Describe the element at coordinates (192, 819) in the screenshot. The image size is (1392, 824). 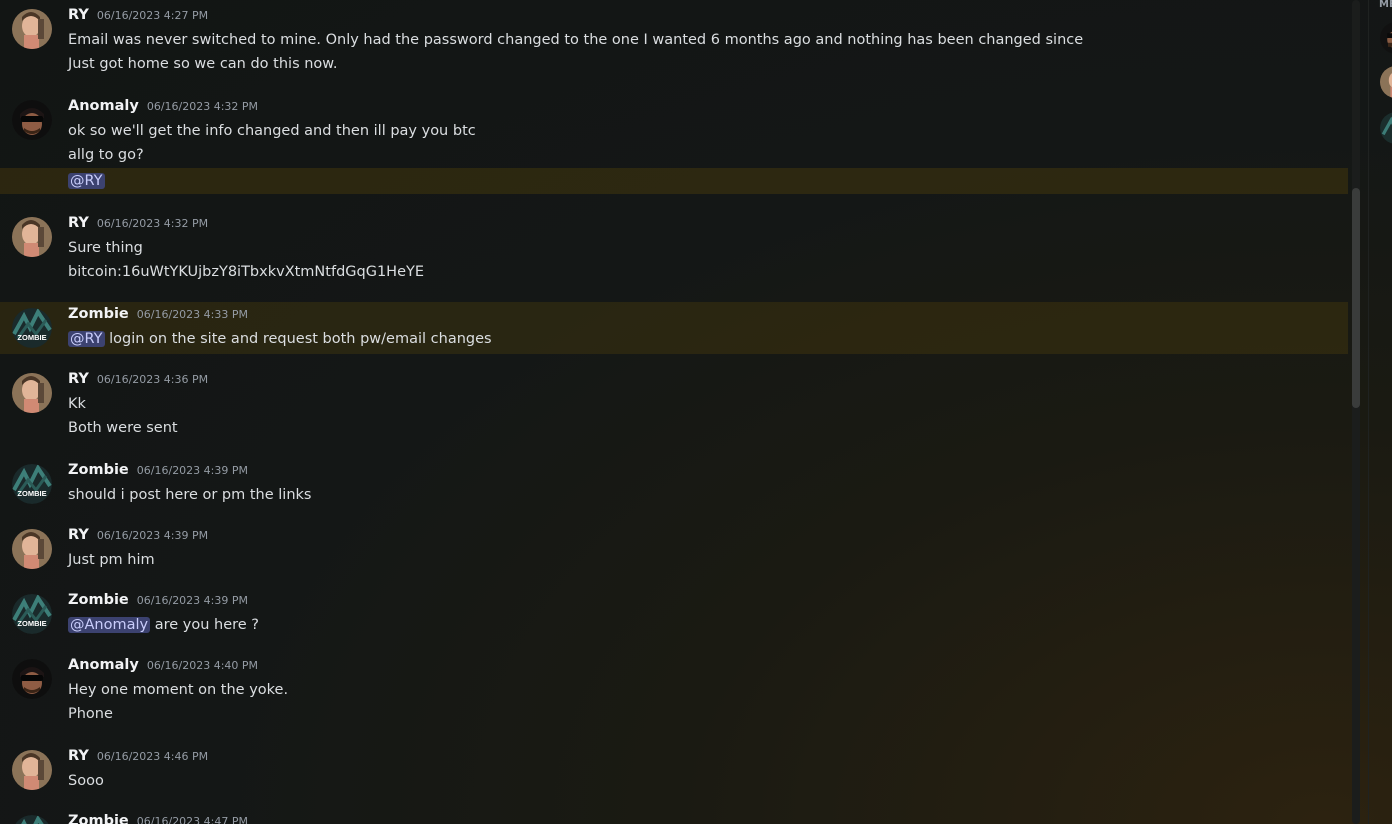
I see `timestamp: 06/16/2023 4:47 PM` at that location.